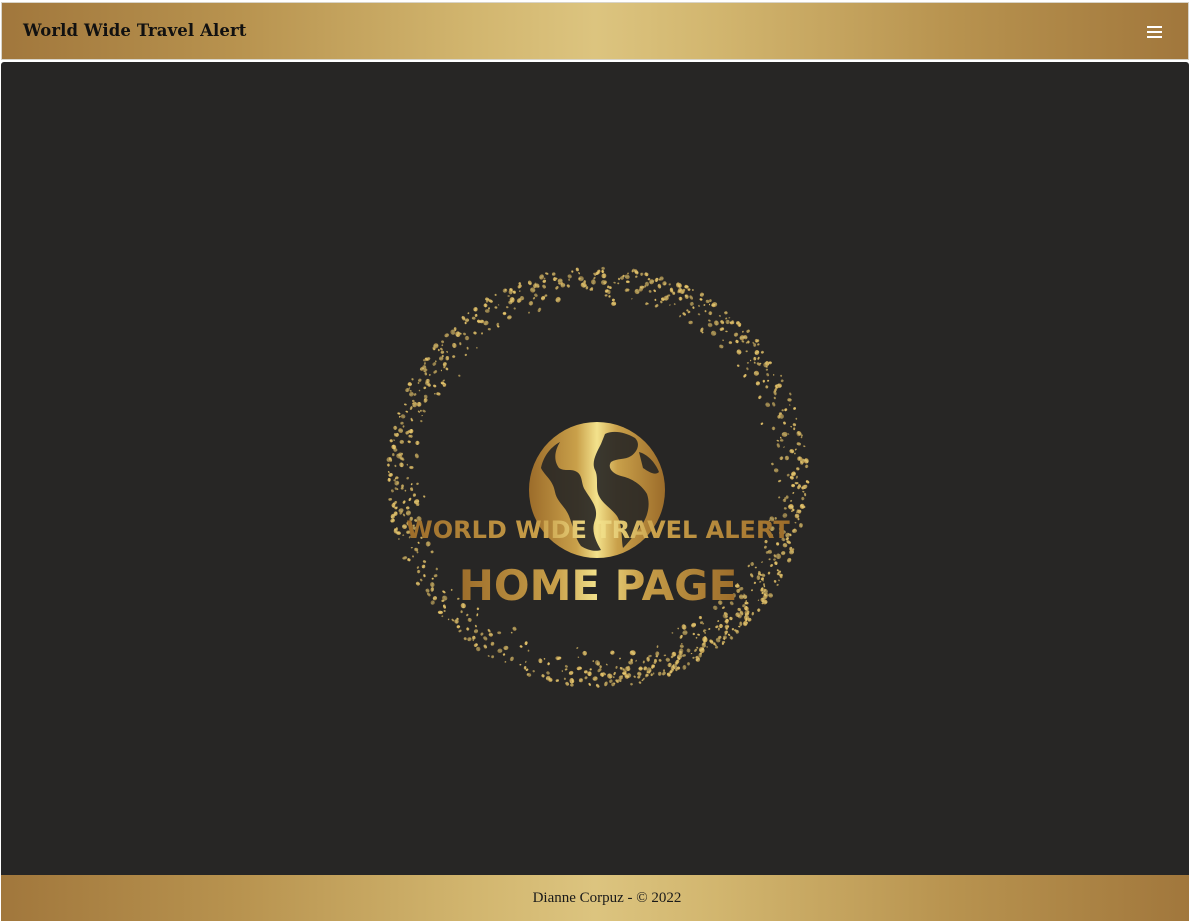 This screenshot has height=922, width=1190. Describe the element at coordinates (134, 30) in the screenshot. I see `brand-link: World Wide Travel Alert` at that location.